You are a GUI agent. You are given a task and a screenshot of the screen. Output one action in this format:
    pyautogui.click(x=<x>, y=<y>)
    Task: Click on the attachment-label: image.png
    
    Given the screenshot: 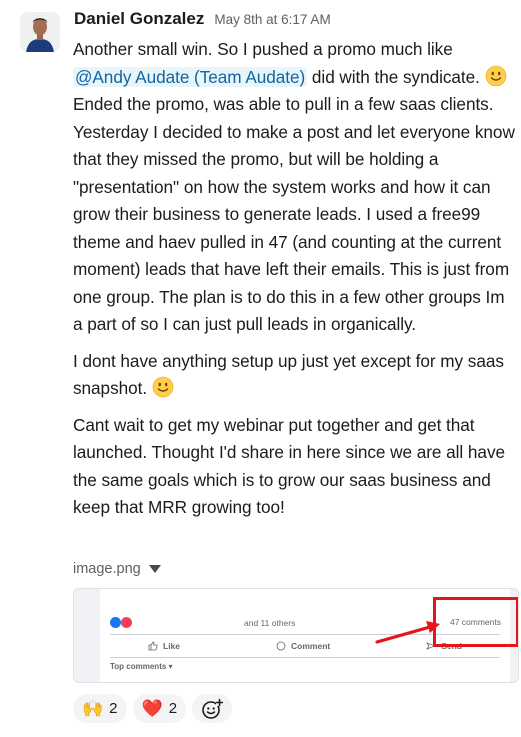 What is the action you would take?
    pyautogui.click(x=117, y=569)
    